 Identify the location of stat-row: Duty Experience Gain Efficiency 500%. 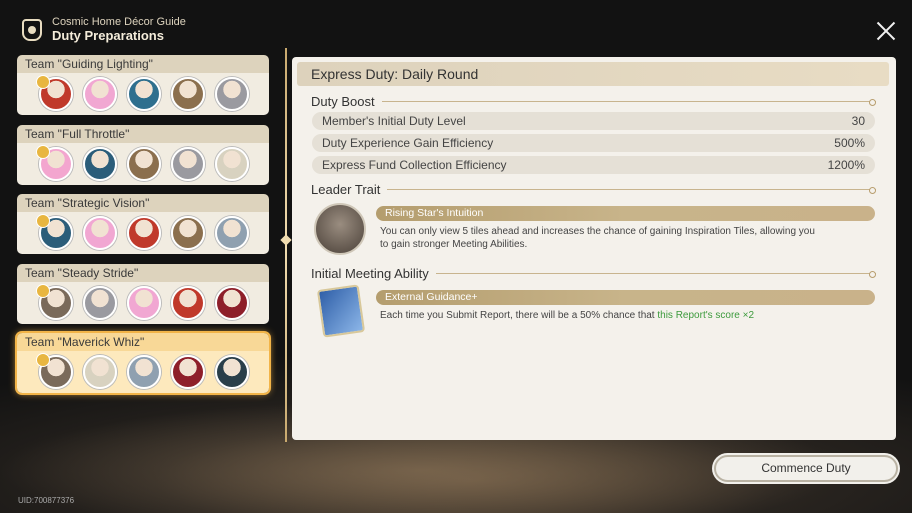
(593, 143).